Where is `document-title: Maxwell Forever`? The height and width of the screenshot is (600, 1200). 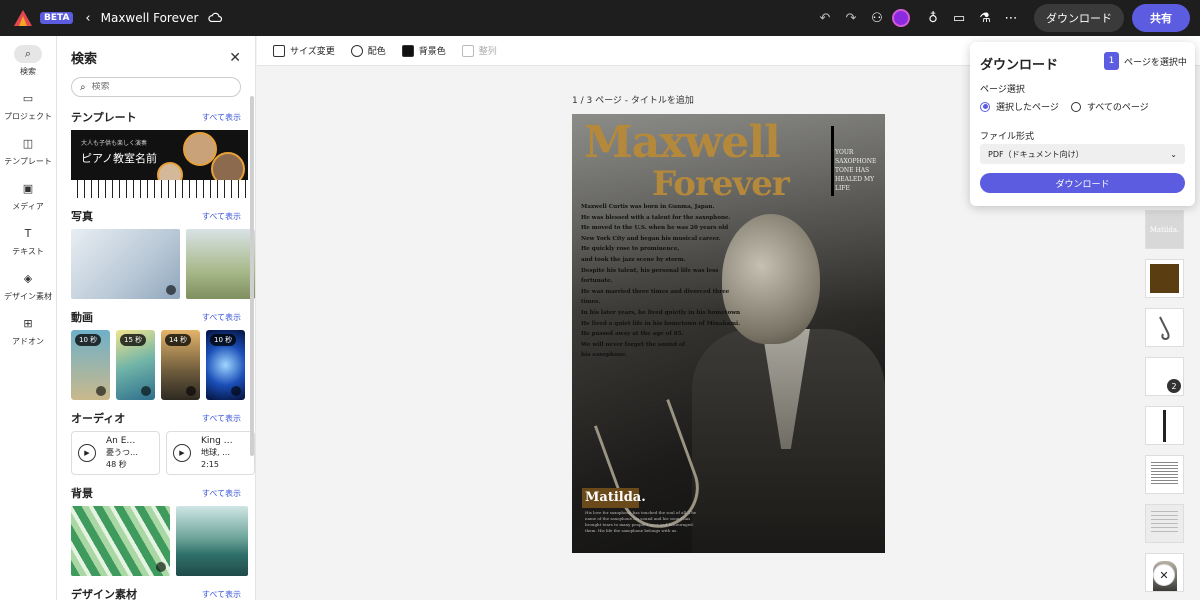 document-title: Maxwell Forever is located at coordinates (150, 18).